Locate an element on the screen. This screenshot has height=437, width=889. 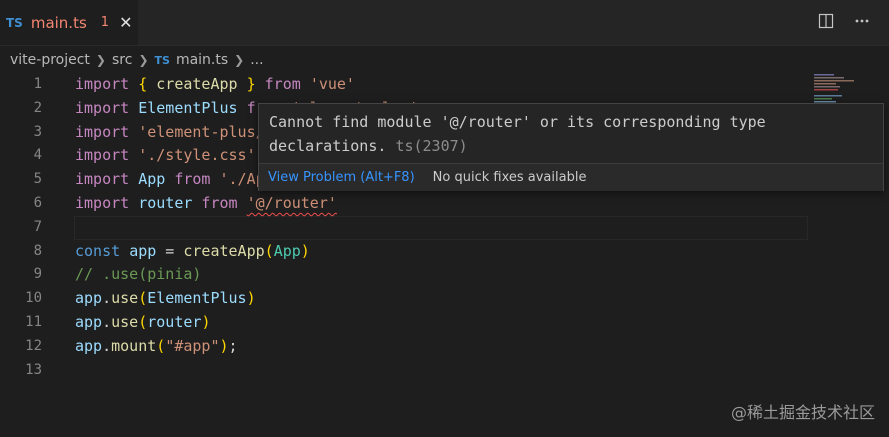
code-line: 13 is located at coordinates (444, 370).